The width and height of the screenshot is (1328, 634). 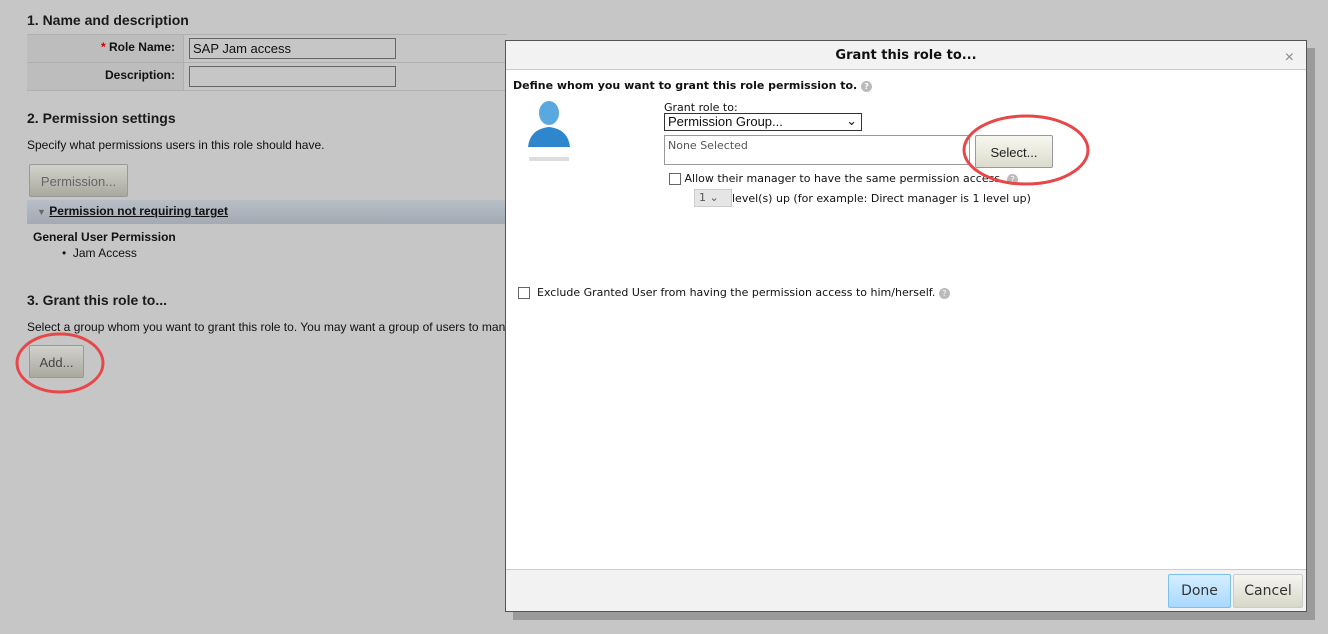 What do you see at coordinates (763, 122) in the screenshot?
I see `grant-role-to-select: Permission Group... ⌄` at bounding box center [763, 122].